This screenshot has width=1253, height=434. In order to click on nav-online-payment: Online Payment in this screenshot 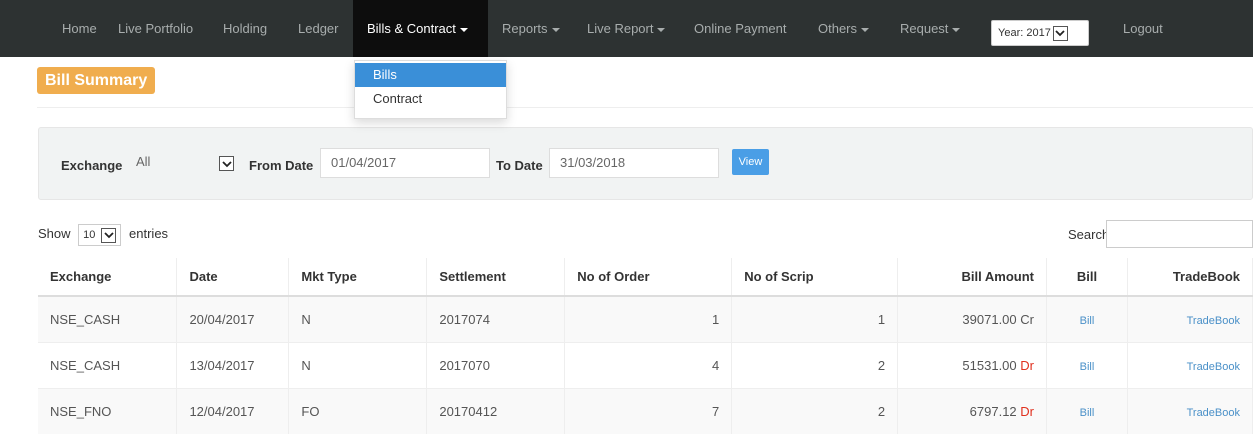, I will do `click(740, 28)`.